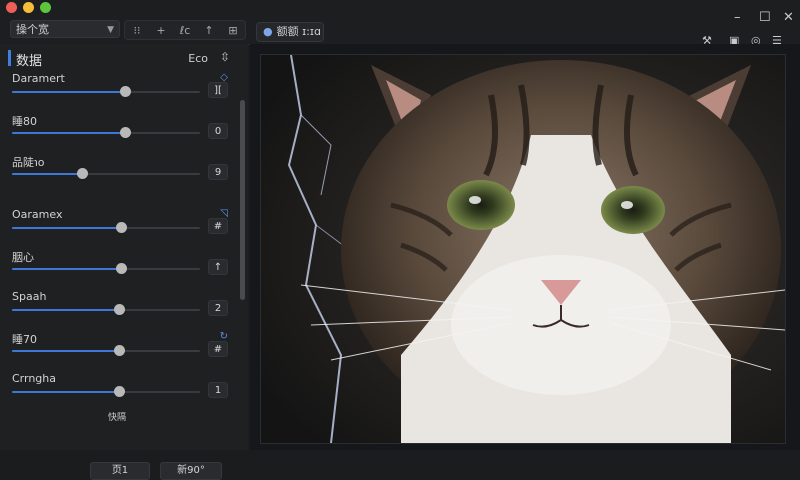  I want to click on panel-accent, so click(9, 58).